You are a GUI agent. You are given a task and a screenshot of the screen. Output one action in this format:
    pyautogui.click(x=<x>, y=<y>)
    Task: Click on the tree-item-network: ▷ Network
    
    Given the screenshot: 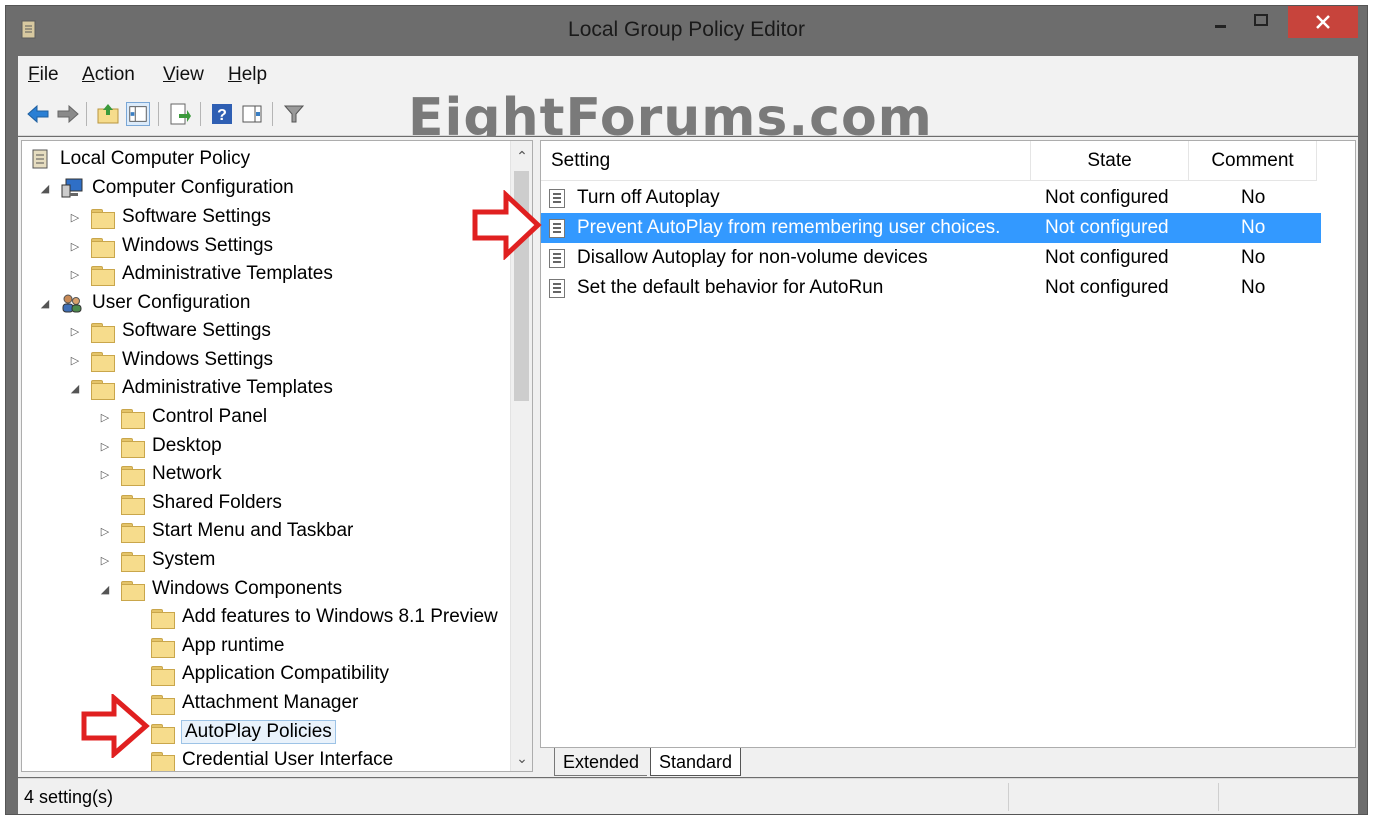 What is the action you would take?
    pyautogui.click(x=160, y=474)
    